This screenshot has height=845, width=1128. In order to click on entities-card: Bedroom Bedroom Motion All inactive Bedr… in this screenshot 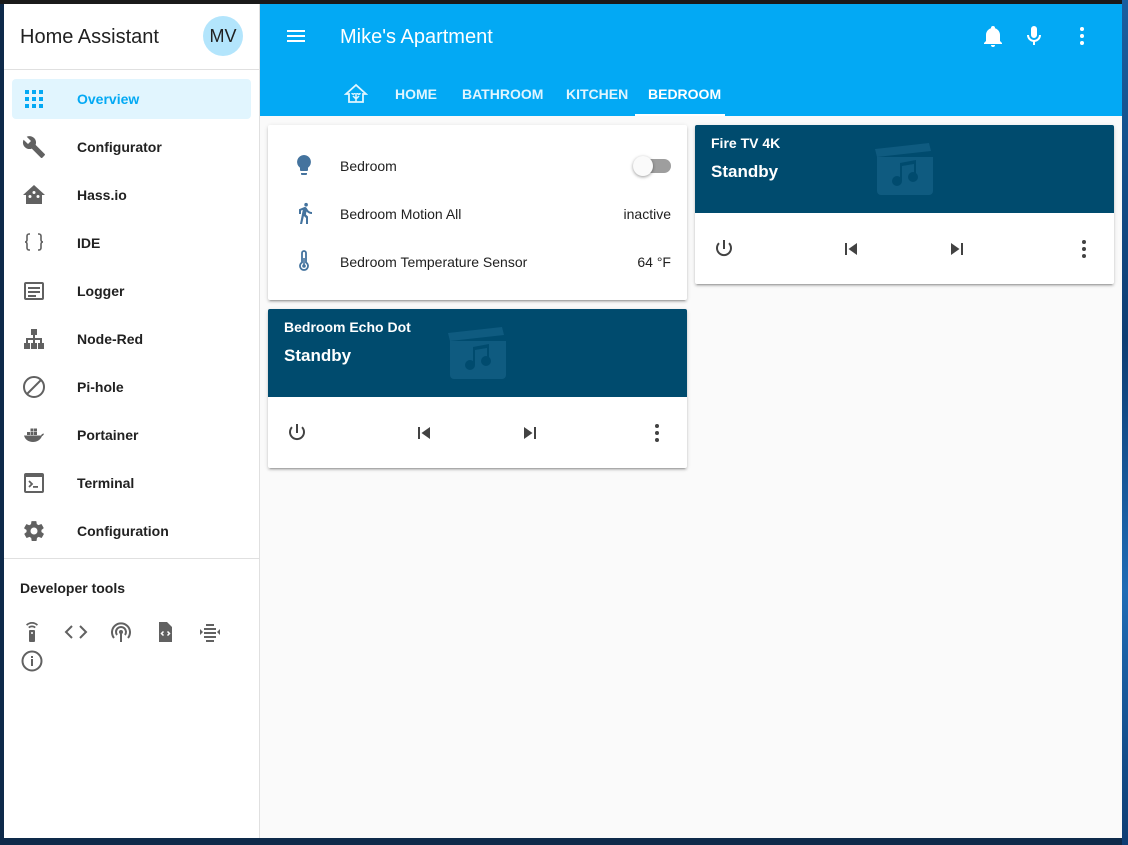, I will do `click(477, 212)`.